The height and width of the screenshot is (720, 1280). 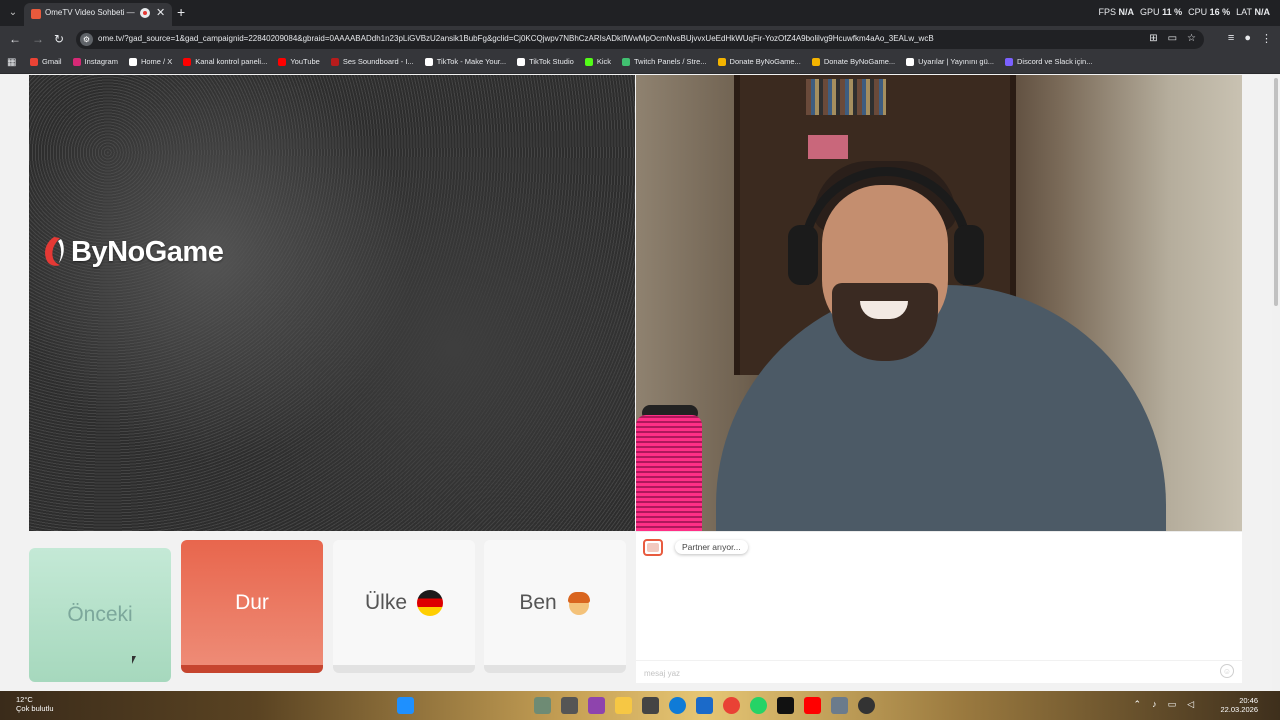 What do you see at coordinates (596, 705) in the screenshot?
I see `app-icon` at bounding box center [596, 705].